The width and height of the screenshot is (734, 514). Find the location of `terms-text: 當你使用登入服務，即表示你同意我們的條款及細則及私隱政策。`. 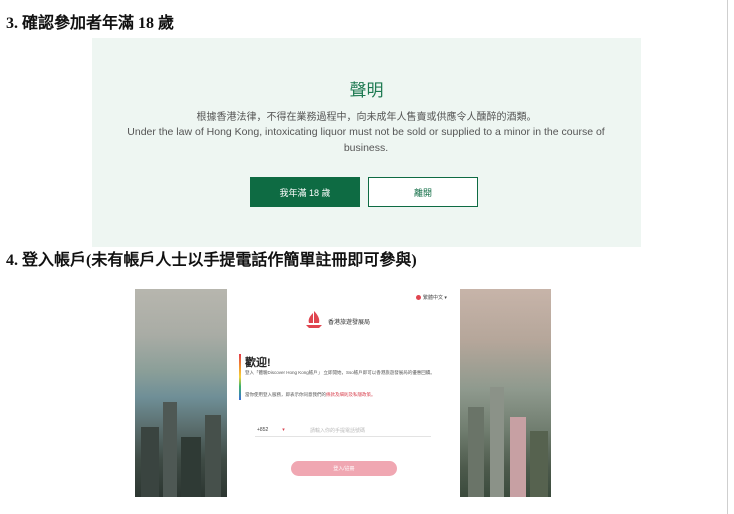

terms-text: 當你使用登入服務，即表示你同意我們的條款及細則及私隱政策。 is located at coordinates (340, 394).